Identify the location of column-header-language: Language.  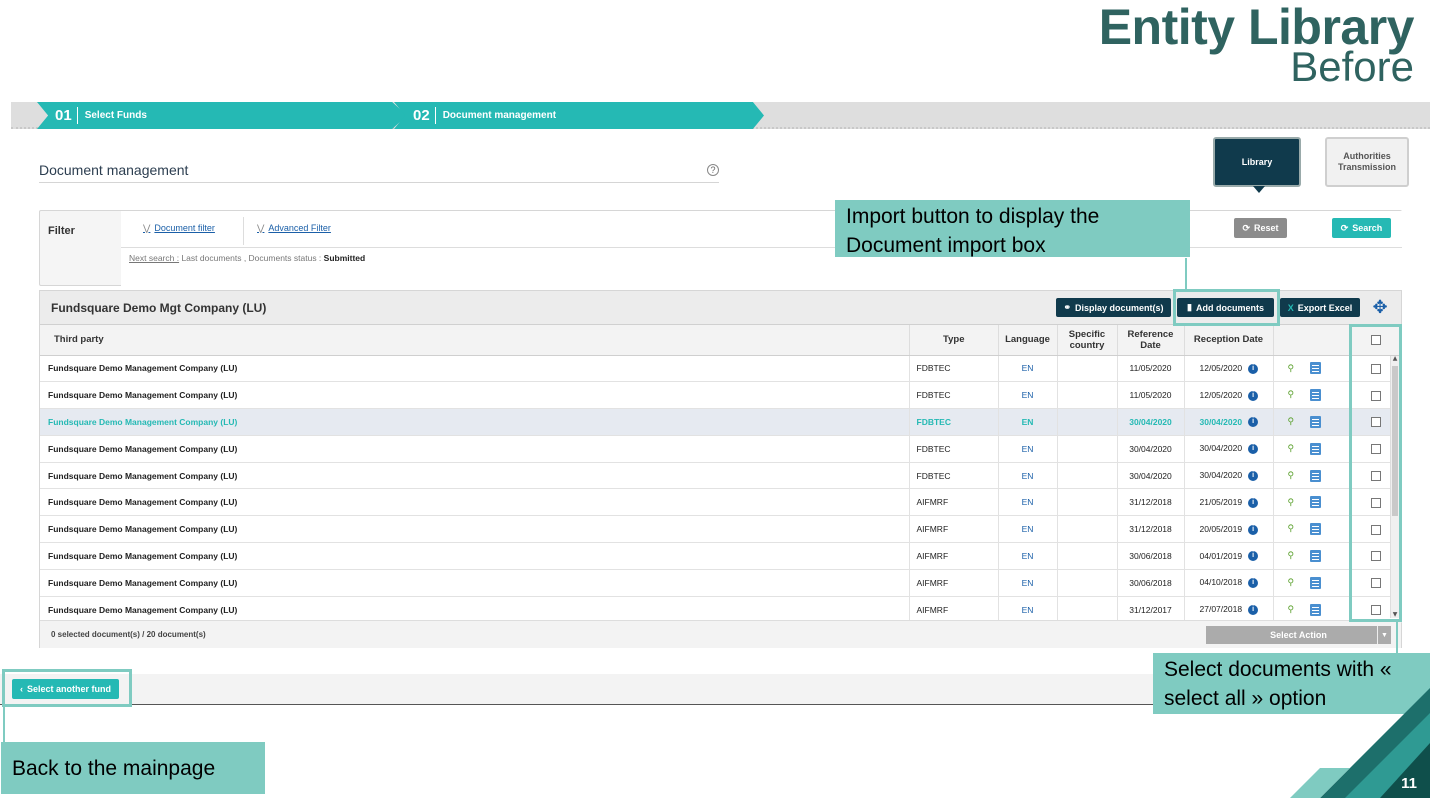
(1028, 340).